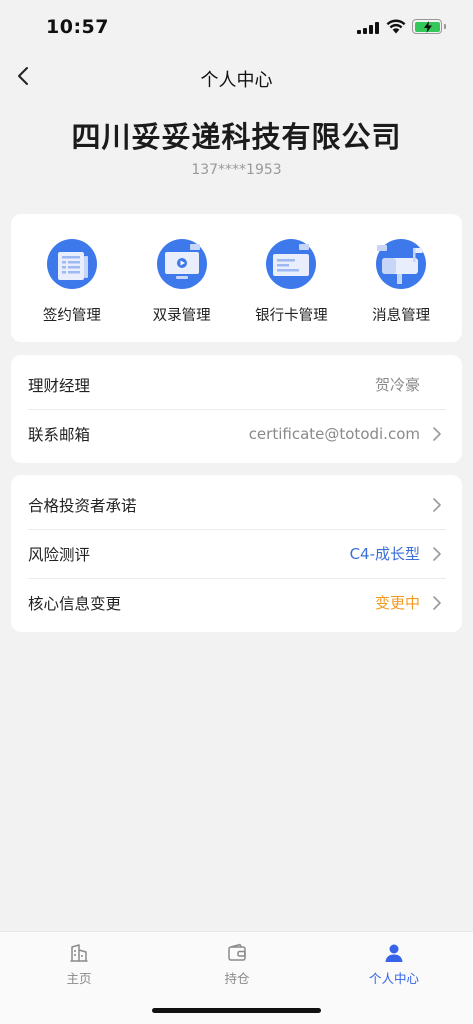  Describe the element at coordinates (237, 978) in the screenshot. I see `tab-label: 持仓` at that location.